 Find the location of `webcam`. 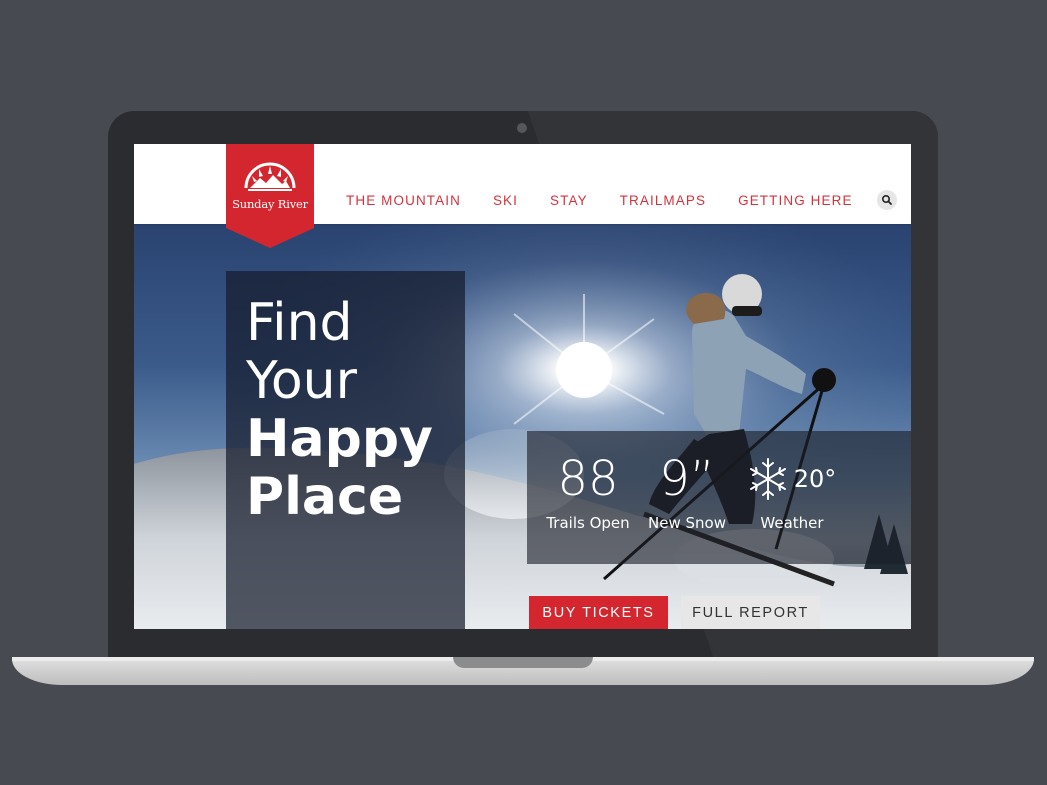

webcam is located at coordinates (522, 128).